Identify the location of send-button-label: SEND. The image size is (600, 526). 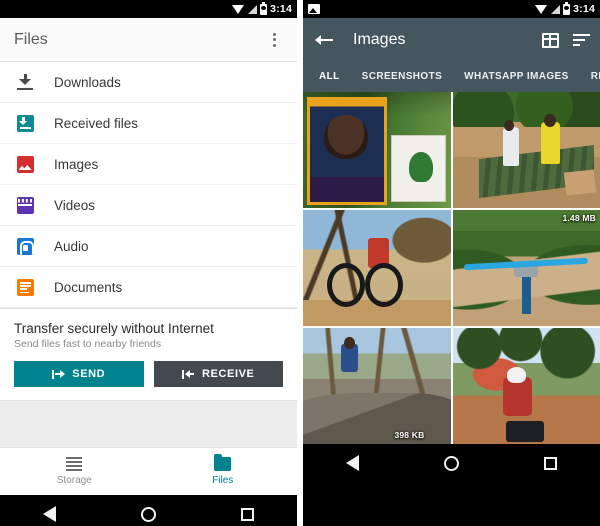
(89, 374).